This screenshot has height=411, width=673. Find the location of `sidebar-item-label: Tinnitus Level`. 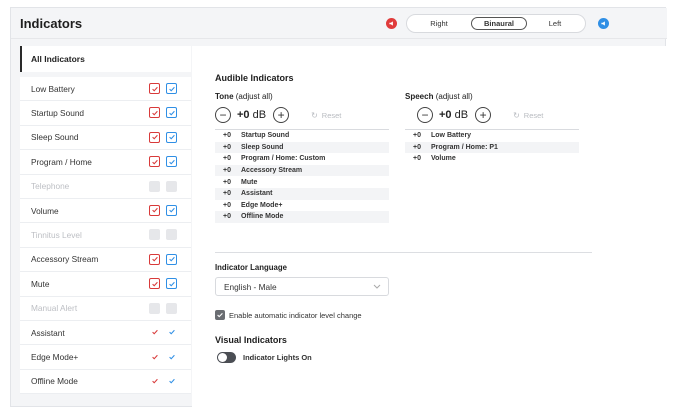

sidebar-item-label: Tinnitus Level is located at coordinates (56, 235).